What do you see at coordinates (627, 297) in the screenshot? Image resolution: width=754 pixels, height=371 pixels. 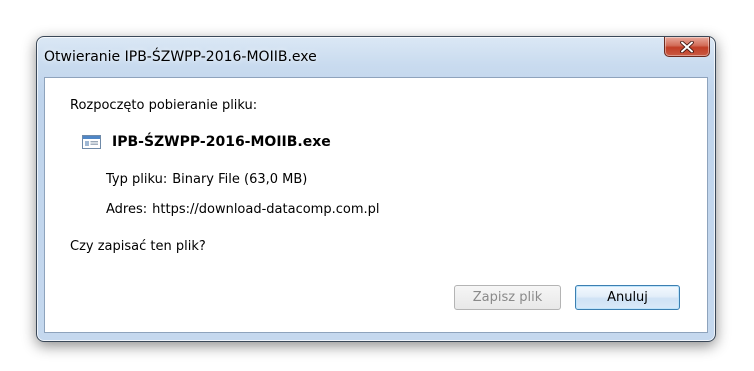 I see `cancel-button: Anuluj` at bounding box center [627, 297].